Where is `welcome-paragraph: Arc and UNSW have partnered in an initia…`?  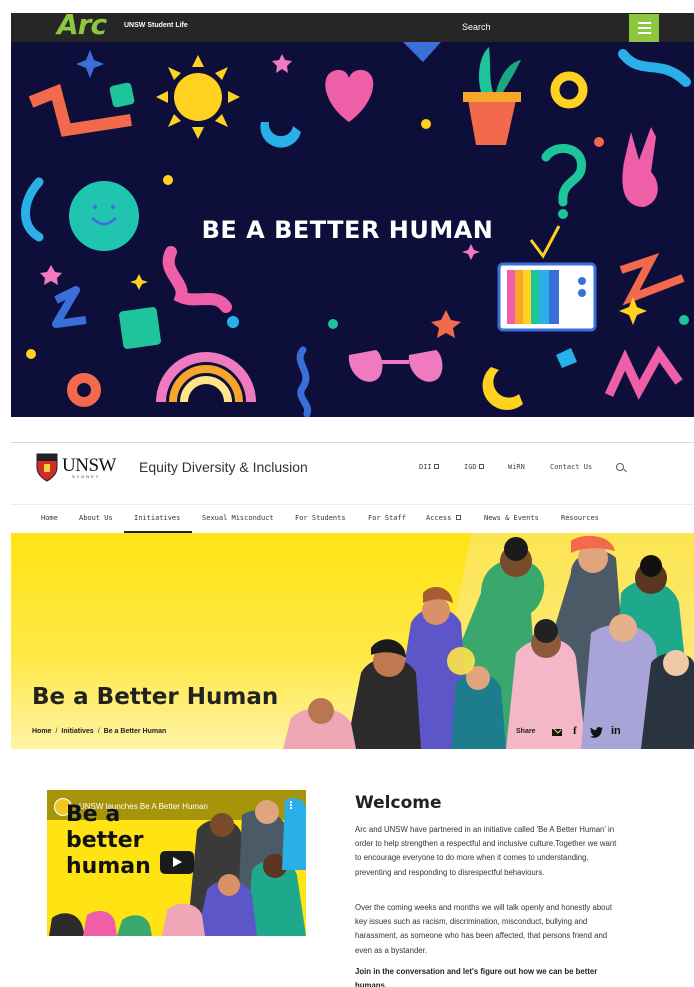 welcome-paragraph: Arc and UNSW have partnered in an initia… is located at coordinates (486, 851).